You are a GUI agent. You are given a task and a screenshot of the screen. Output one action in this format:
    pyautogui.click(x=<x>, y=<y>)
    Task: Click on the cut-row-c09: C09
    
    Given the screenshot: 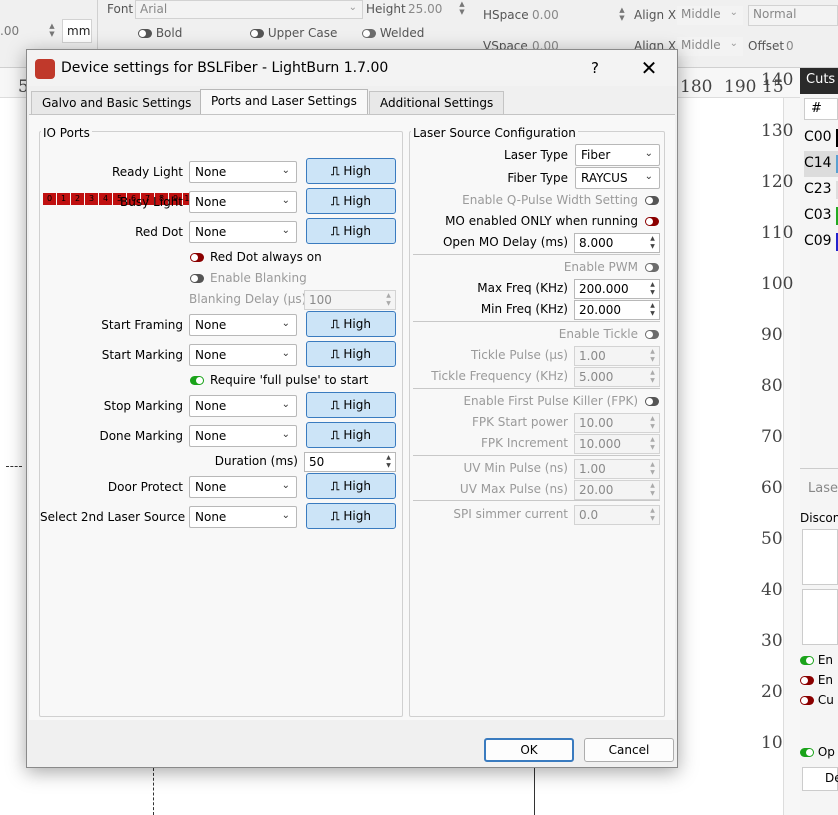 What is the action you would take?
    pyautogui.click(x=821, y=242)
    